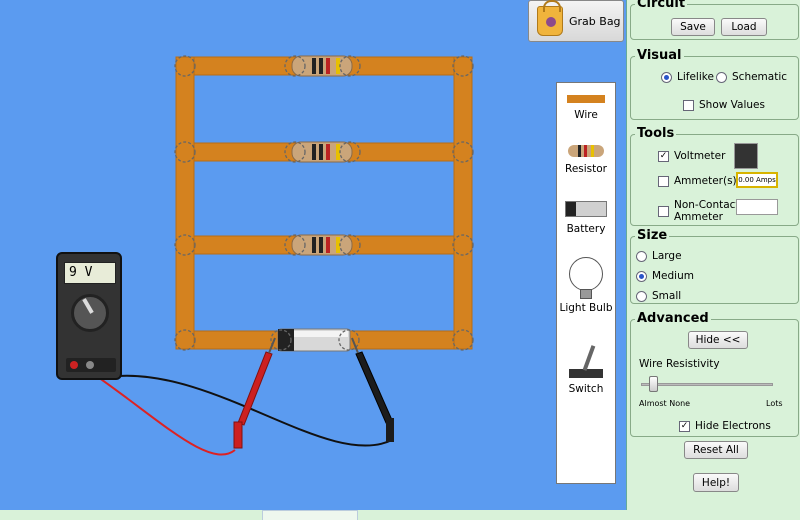  I want to click on hide-electrons-option: ✓ Hide Electrons, so click(725, 426).